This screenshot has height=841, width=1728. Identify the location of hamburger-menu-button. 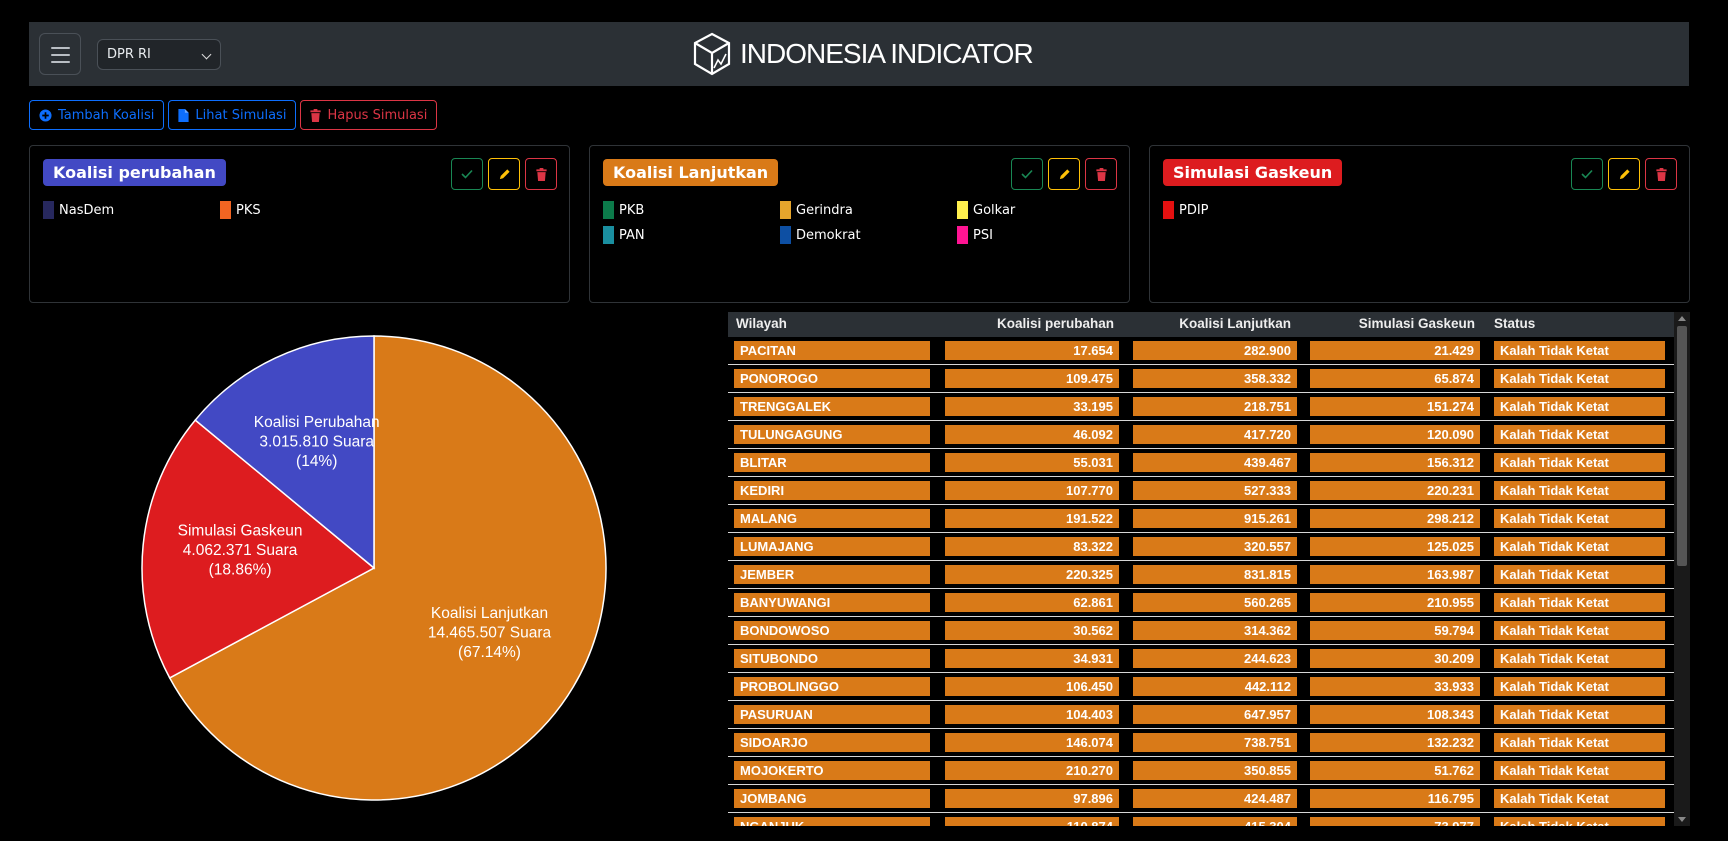
(60, 54).